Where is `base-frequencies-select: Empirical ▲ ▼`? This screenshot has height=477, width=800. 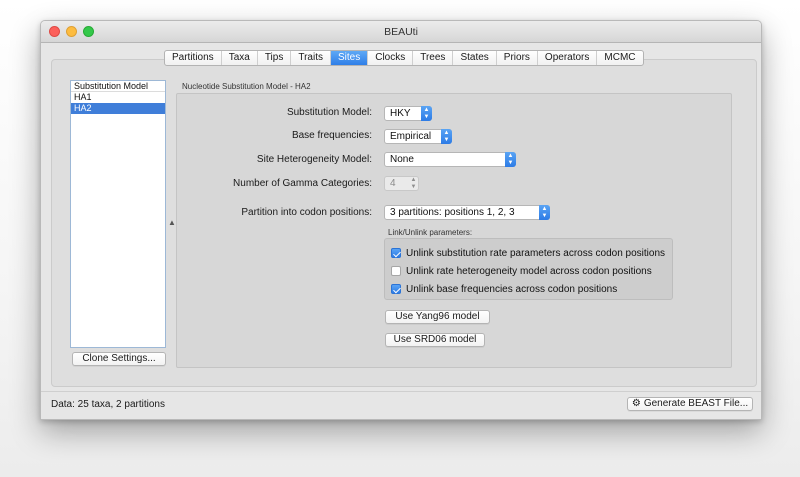
base-frequencies-select: Empirical ▲ ▼ is located at coordinates (418, 136).